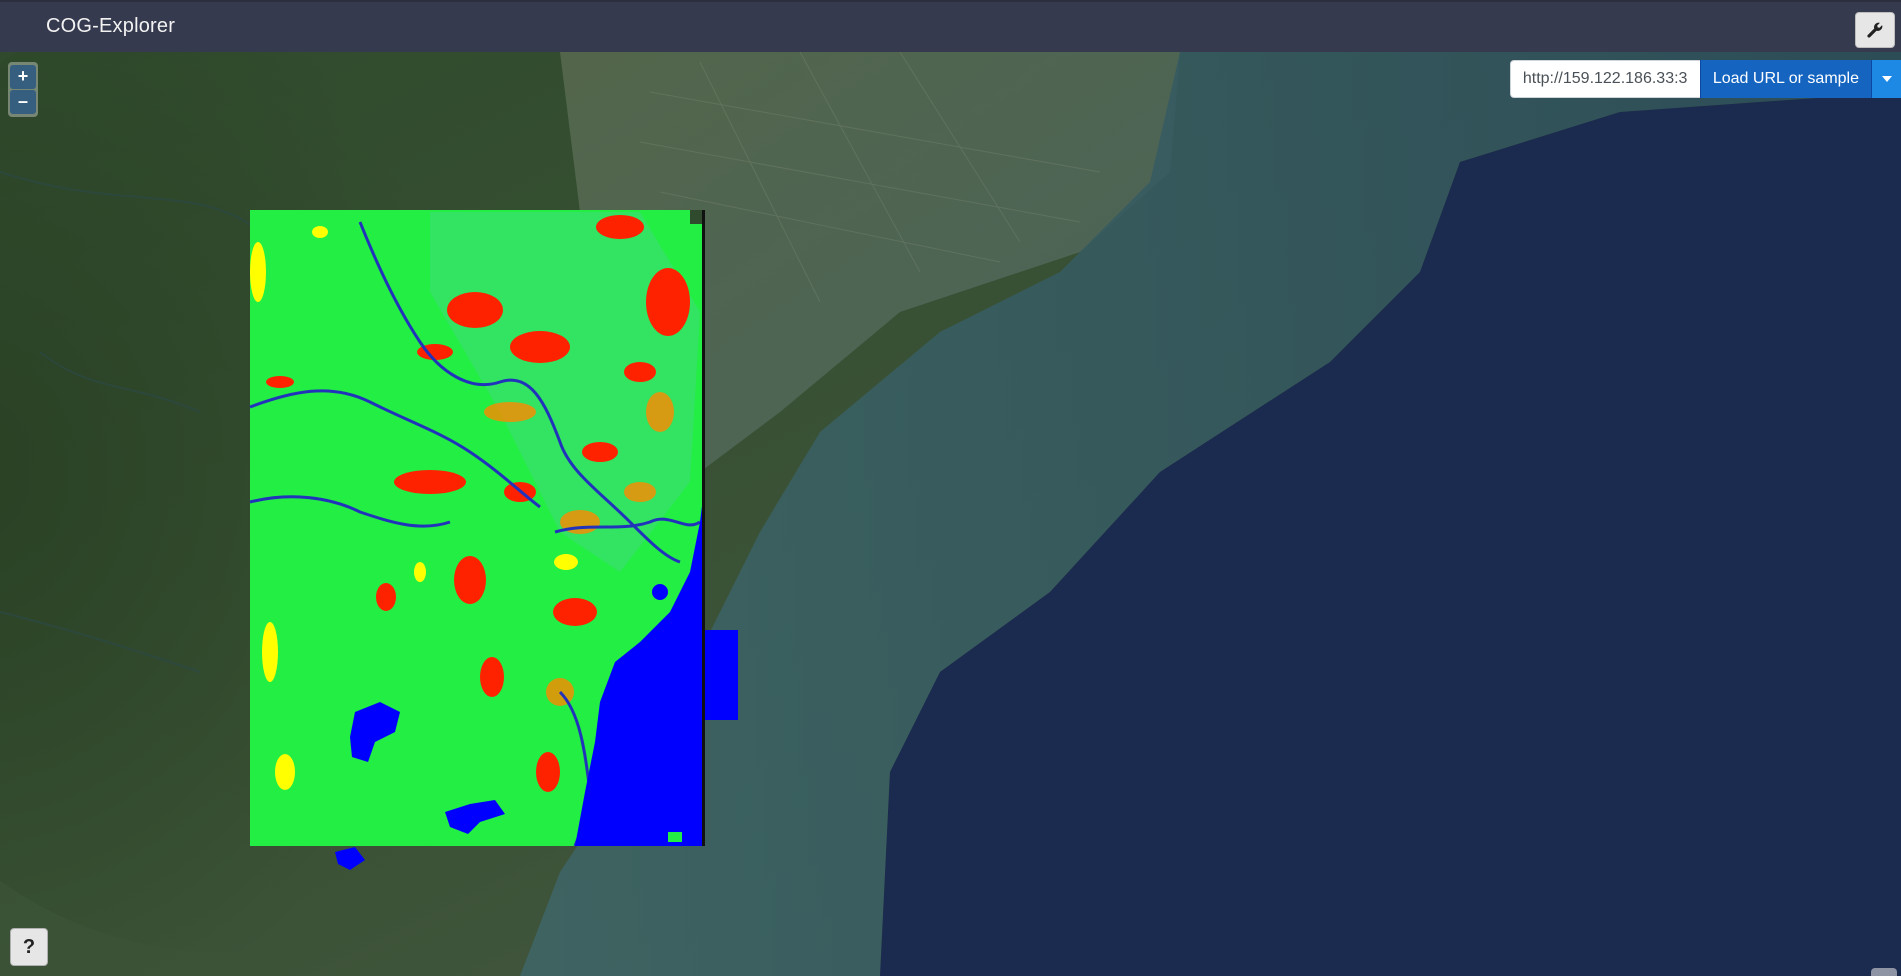 The image size is (1901, 976). What do you see at coordinates (23, 77) in the screenshot?
I see `zoom-in-button: +` at bounding box center [23, 77].